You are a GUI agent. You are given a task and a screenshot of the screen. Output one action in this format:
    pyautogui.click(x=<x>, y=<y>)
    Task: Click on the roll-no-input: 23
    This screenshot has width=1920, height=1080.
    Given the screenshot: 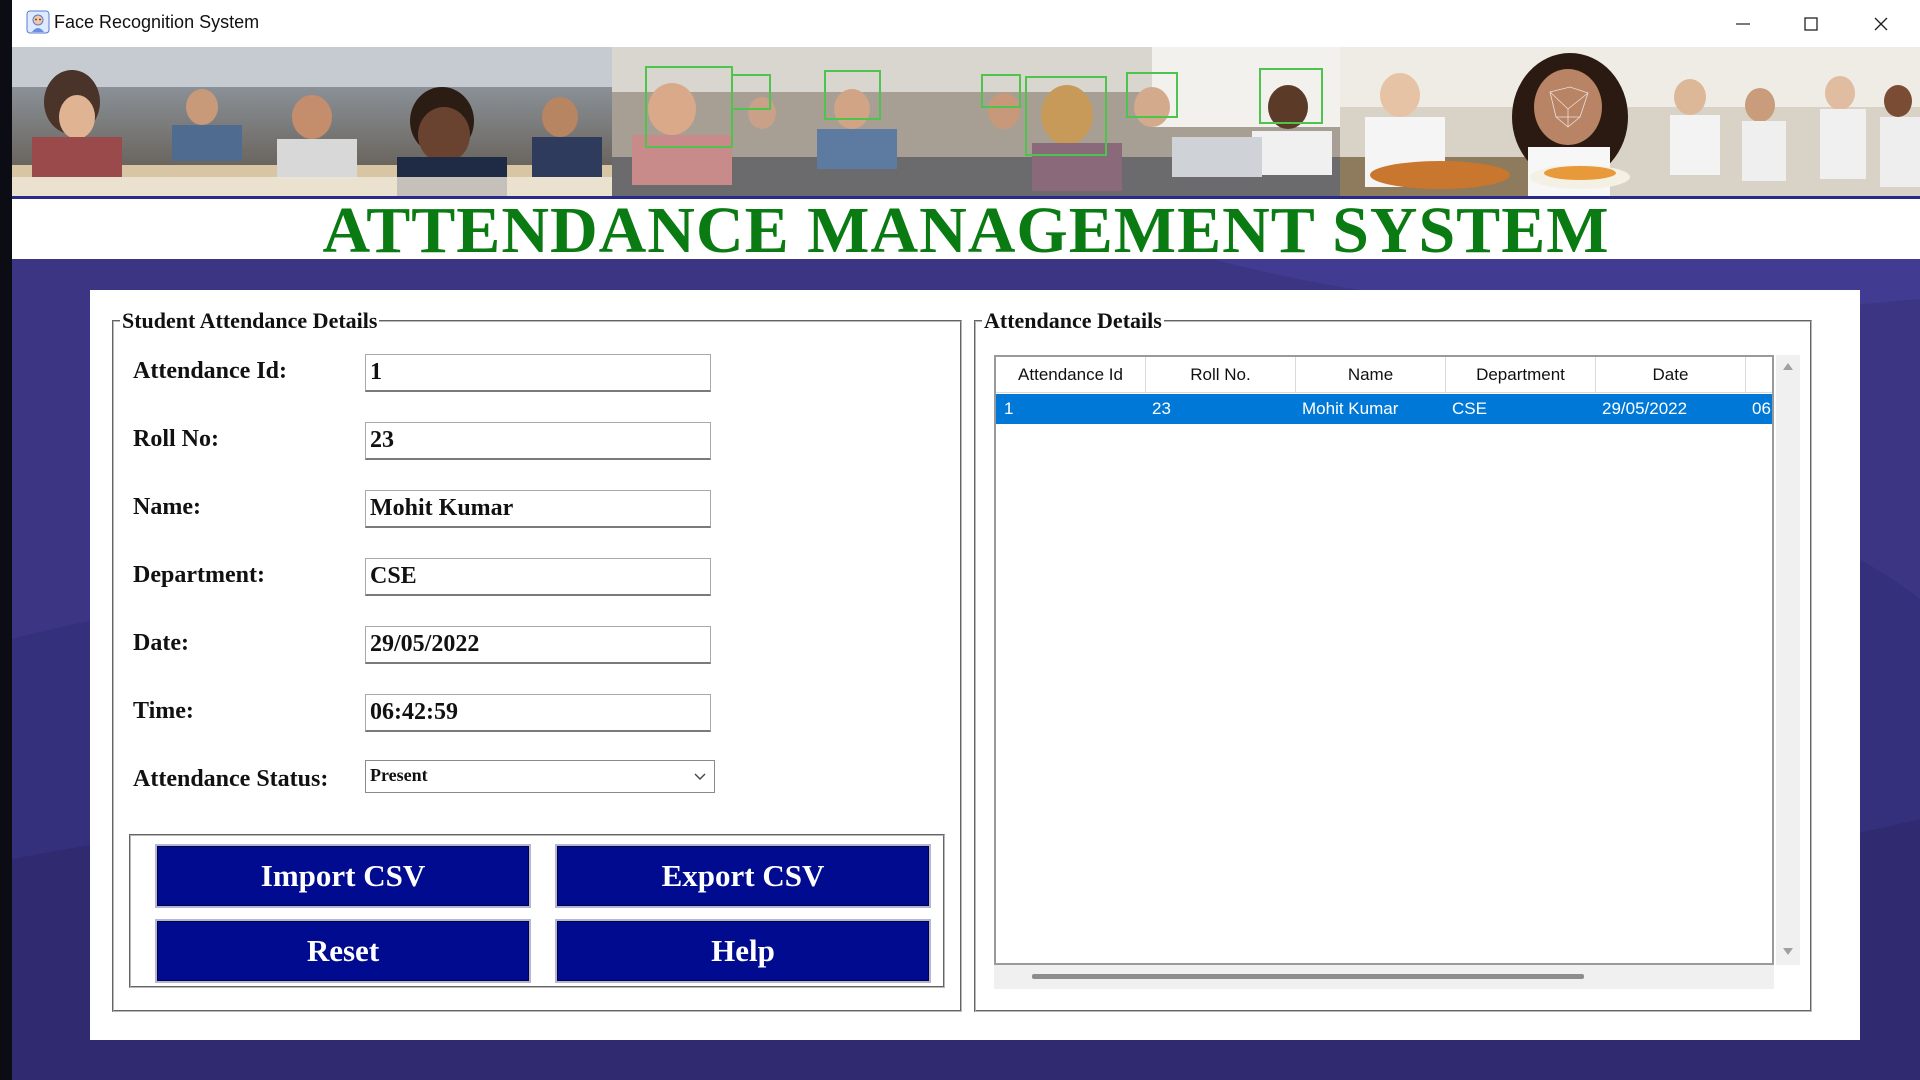 What is the action you would take?
    pyautogui.click(x=538, y=441)
    